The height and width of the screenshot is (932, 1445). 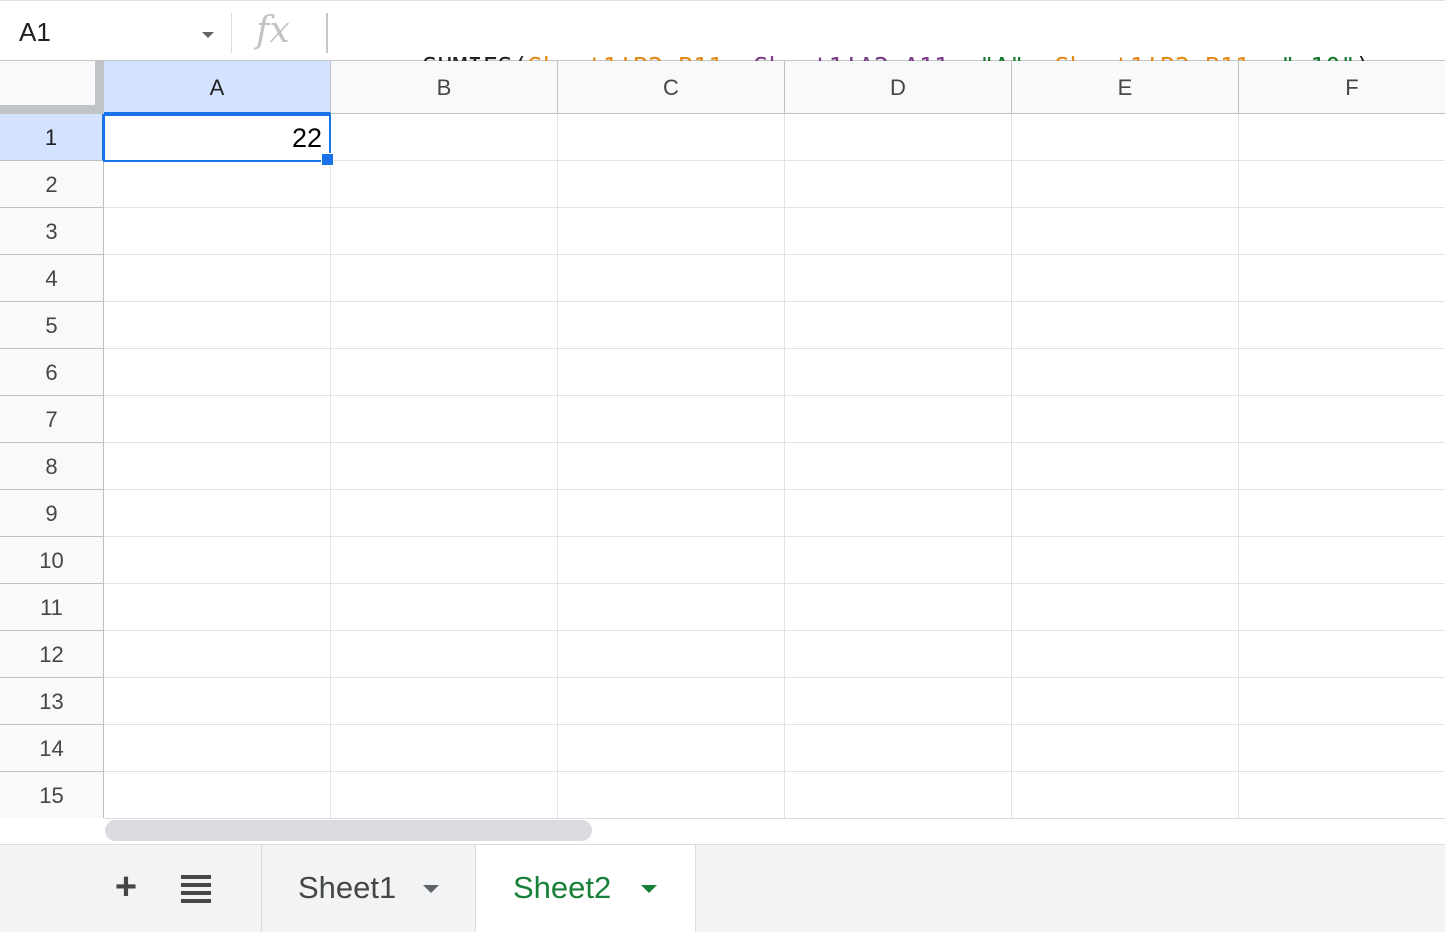 What do you see at coordinates (898, 137) in the screenshot?
I see `cell-d1` at bounding box center [898, 137].